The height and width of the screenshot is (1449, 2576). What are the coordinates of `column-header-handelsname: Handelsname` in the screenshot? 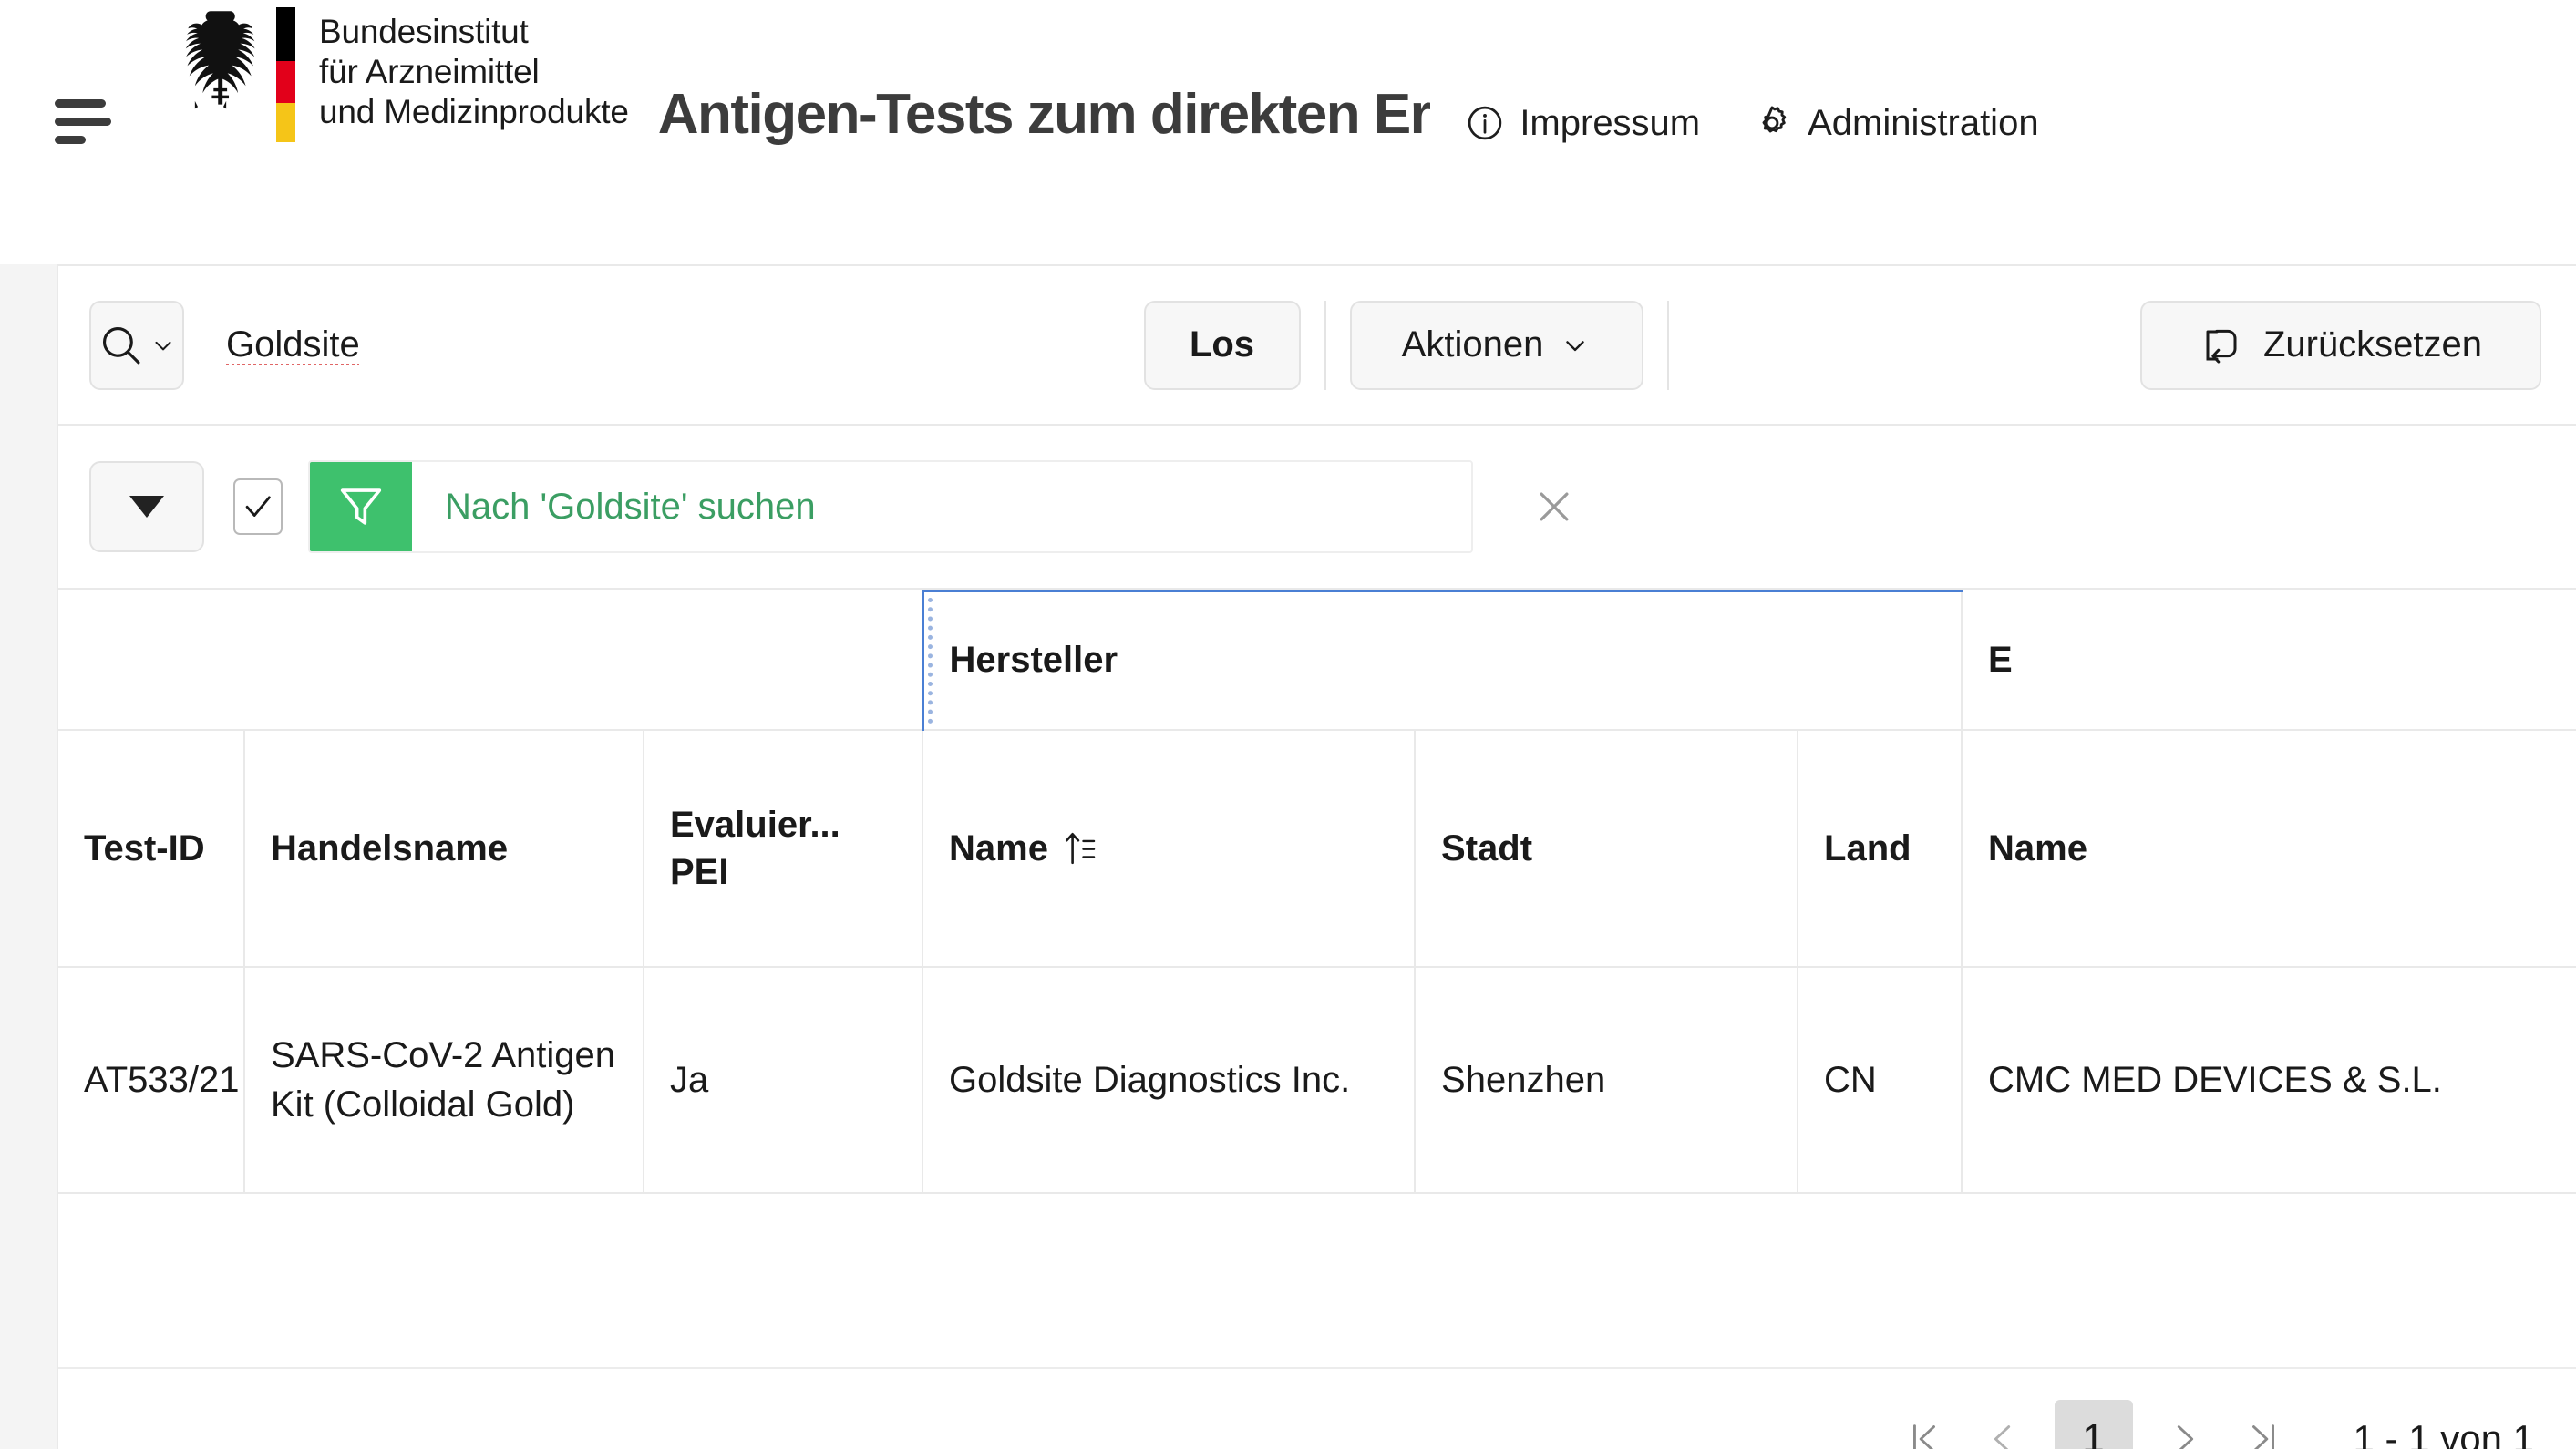 It's located at (444, 848).